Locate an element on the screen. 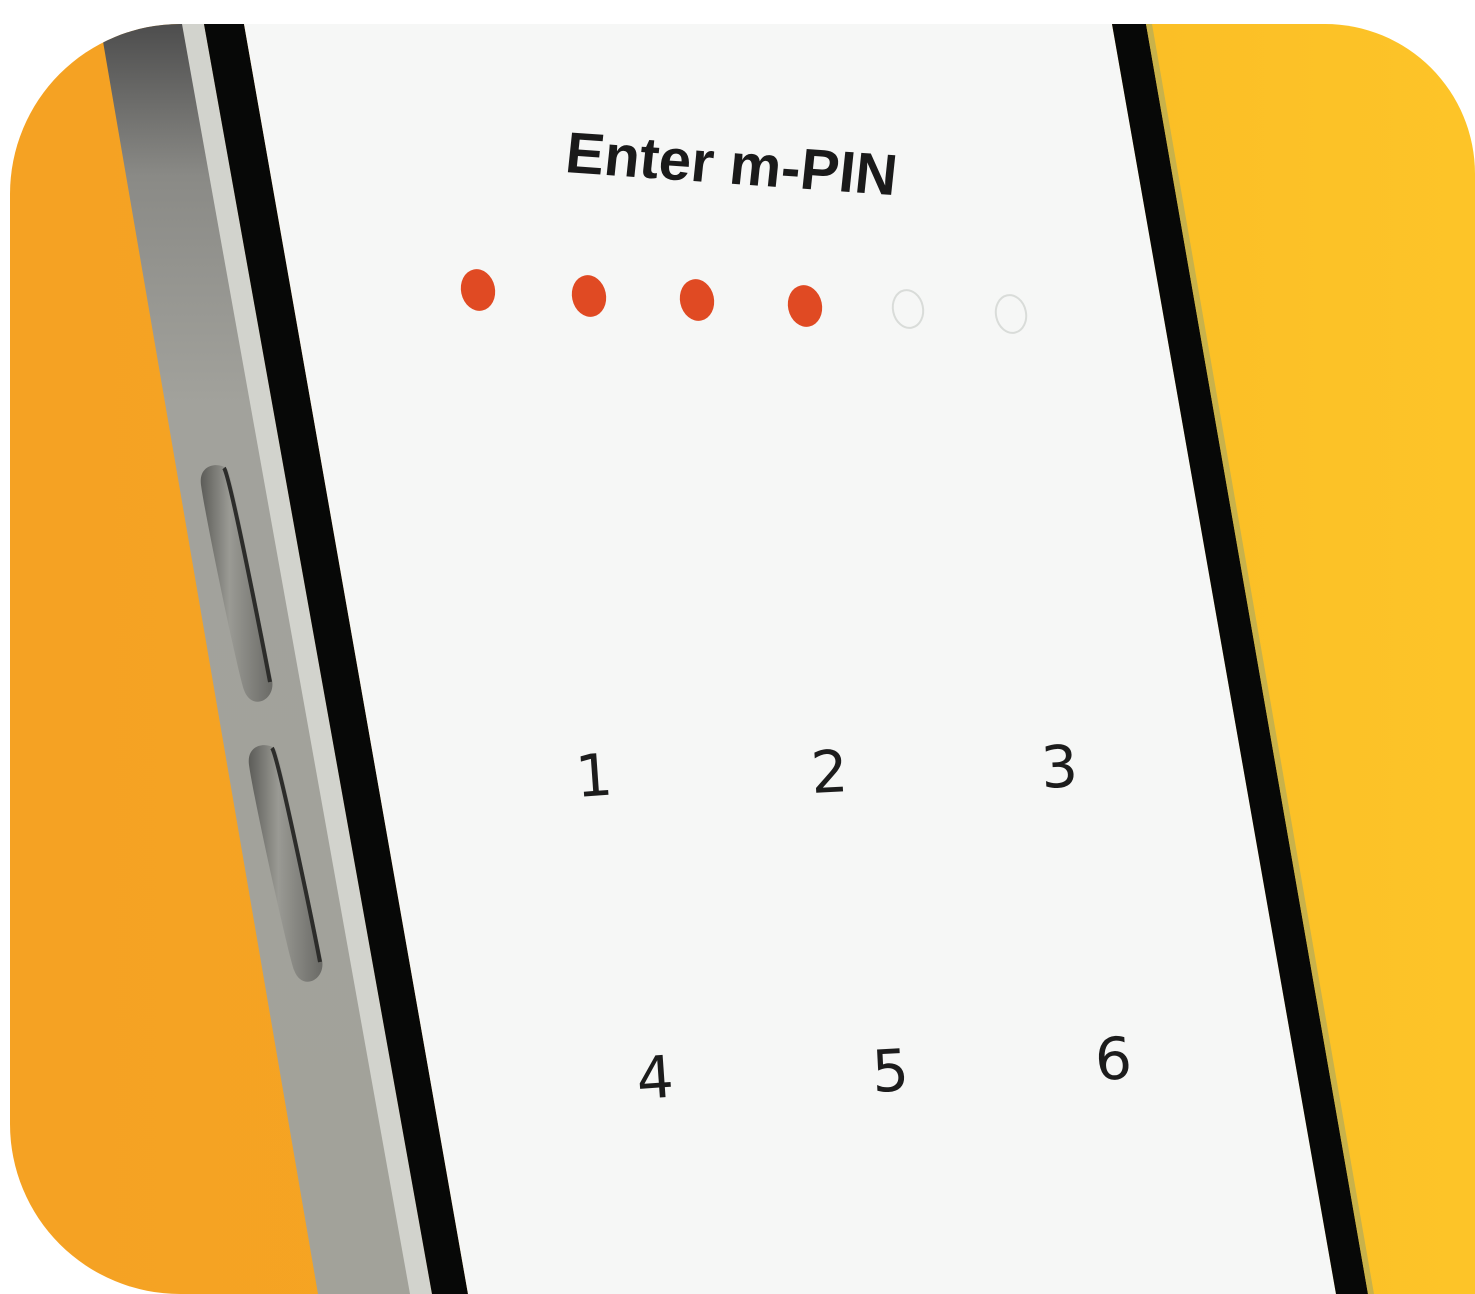 This screenshot has width=1475, height=1294. keypad-key-5: 5 is located at coordinates (890, 1071).